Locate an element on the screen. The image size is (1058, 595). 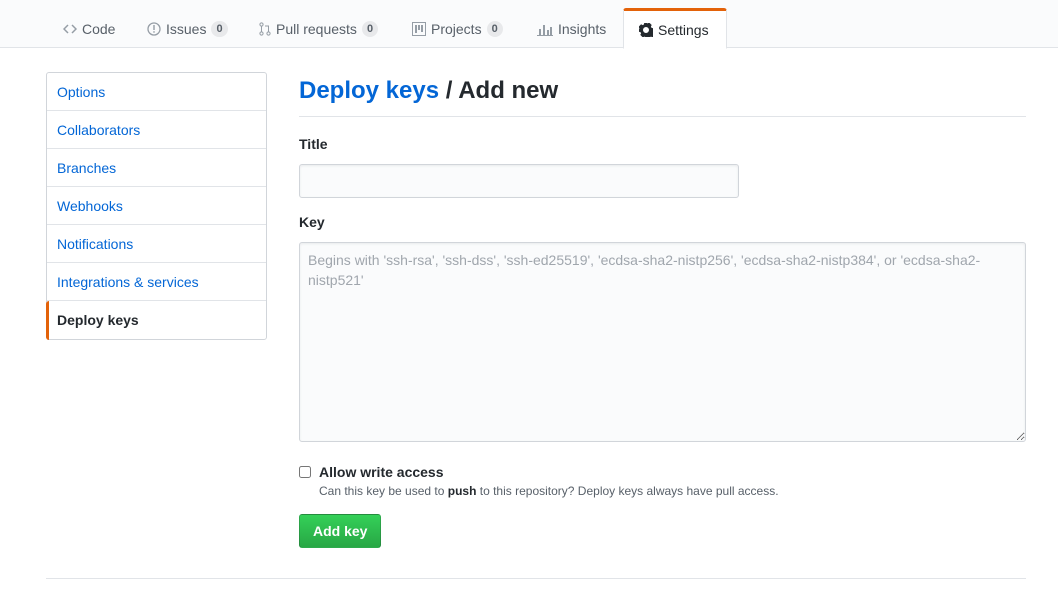
title-label: Title is located at coordinates (313, 144).